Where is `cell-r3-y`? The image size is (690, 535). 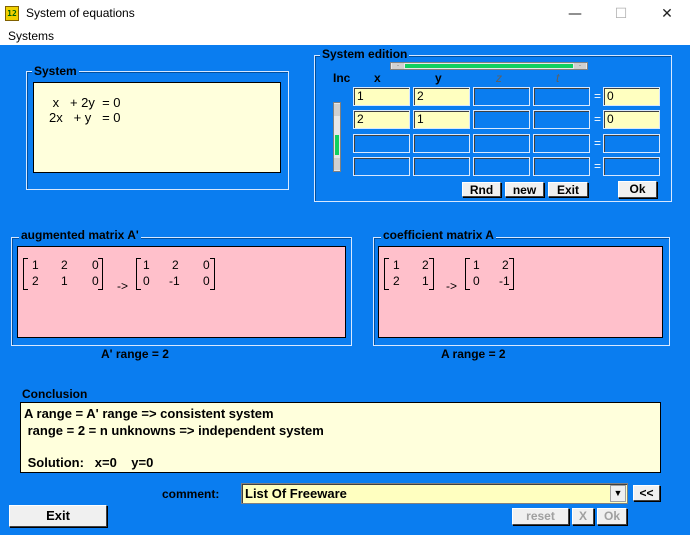
cell-r3-y is located at coordinates (441, 143).